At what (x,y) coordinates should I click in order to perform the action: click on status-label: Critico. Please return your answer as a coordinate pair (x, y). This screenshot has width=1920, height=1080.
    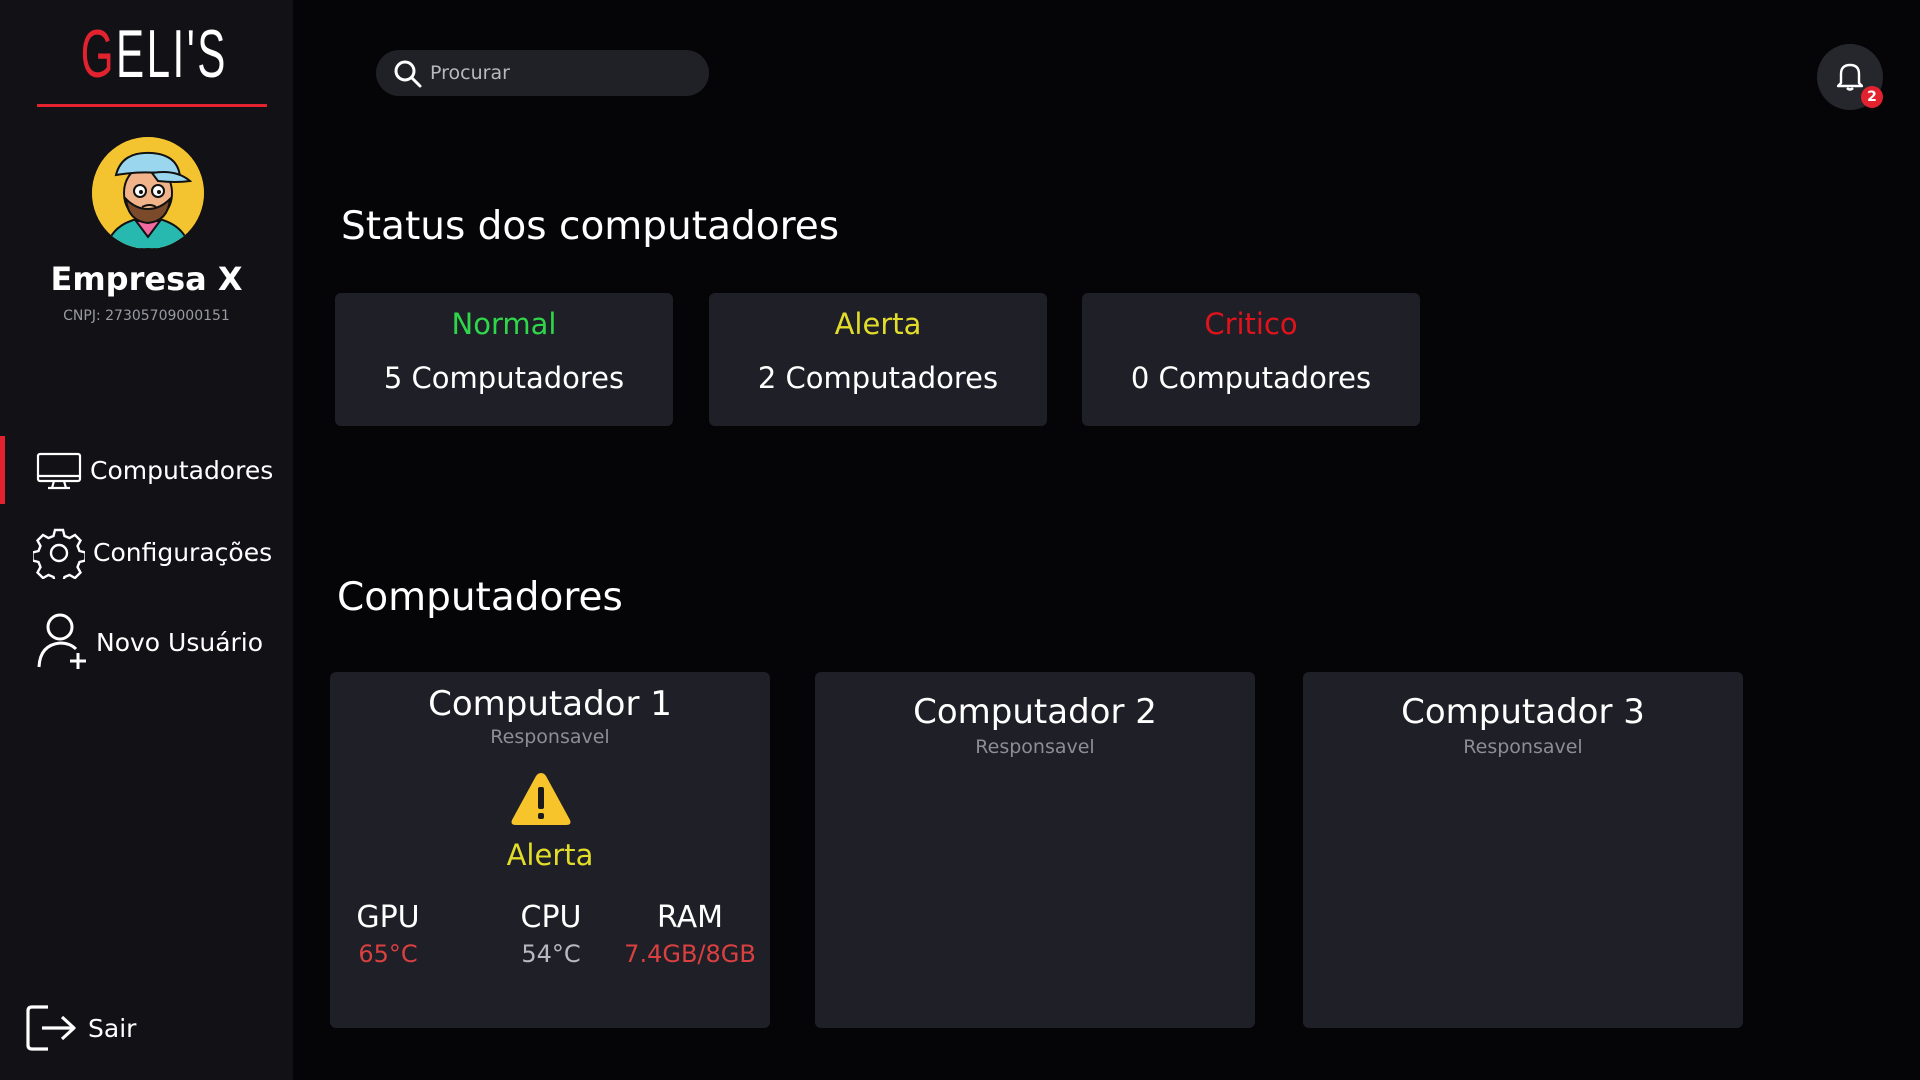
    Looking at the image, I should click on (1251, 324).